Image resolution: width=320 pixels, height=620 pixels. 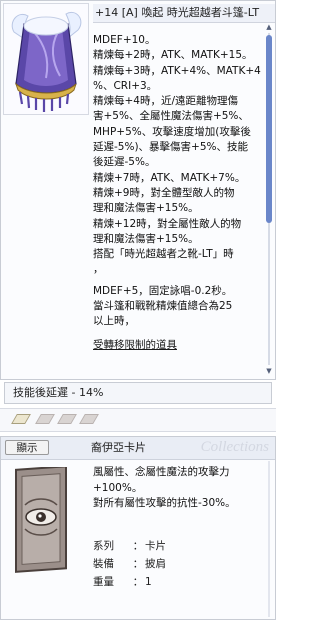 I want to click on item-desc-line: 後延遲-5%。, so click(x=124, y=162).